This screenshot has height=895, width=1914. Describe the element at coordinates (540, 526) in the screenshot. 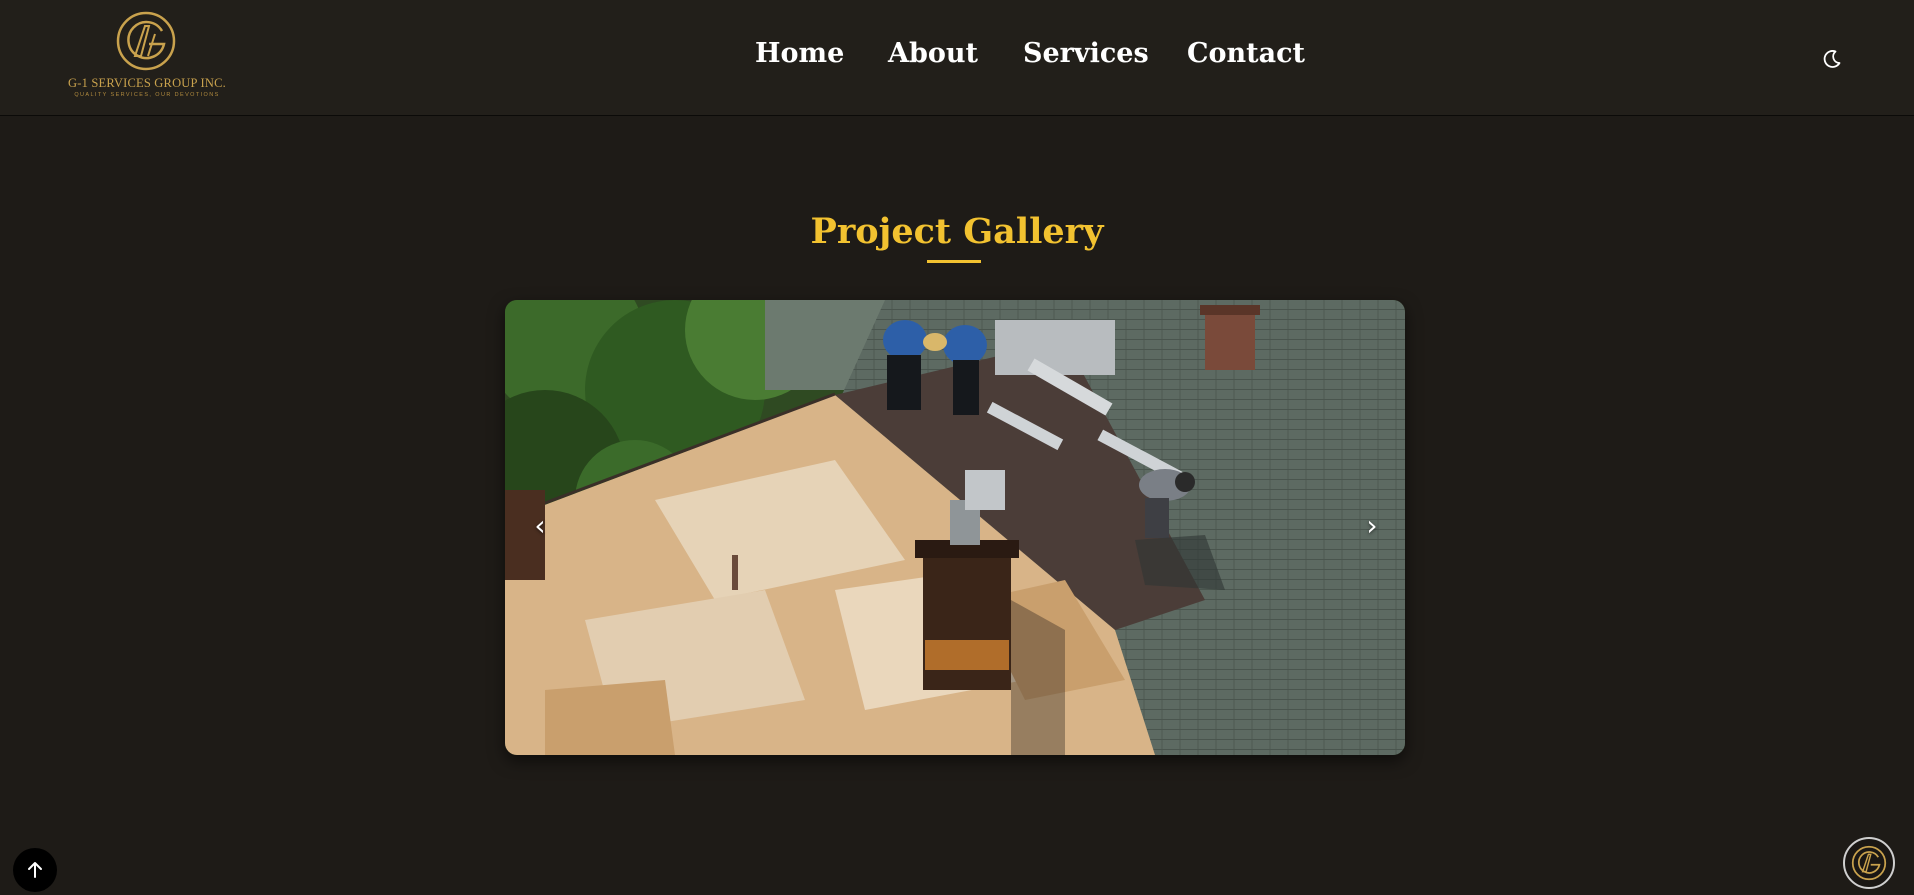

I see `carousel-prev-button: ‹` at that location.